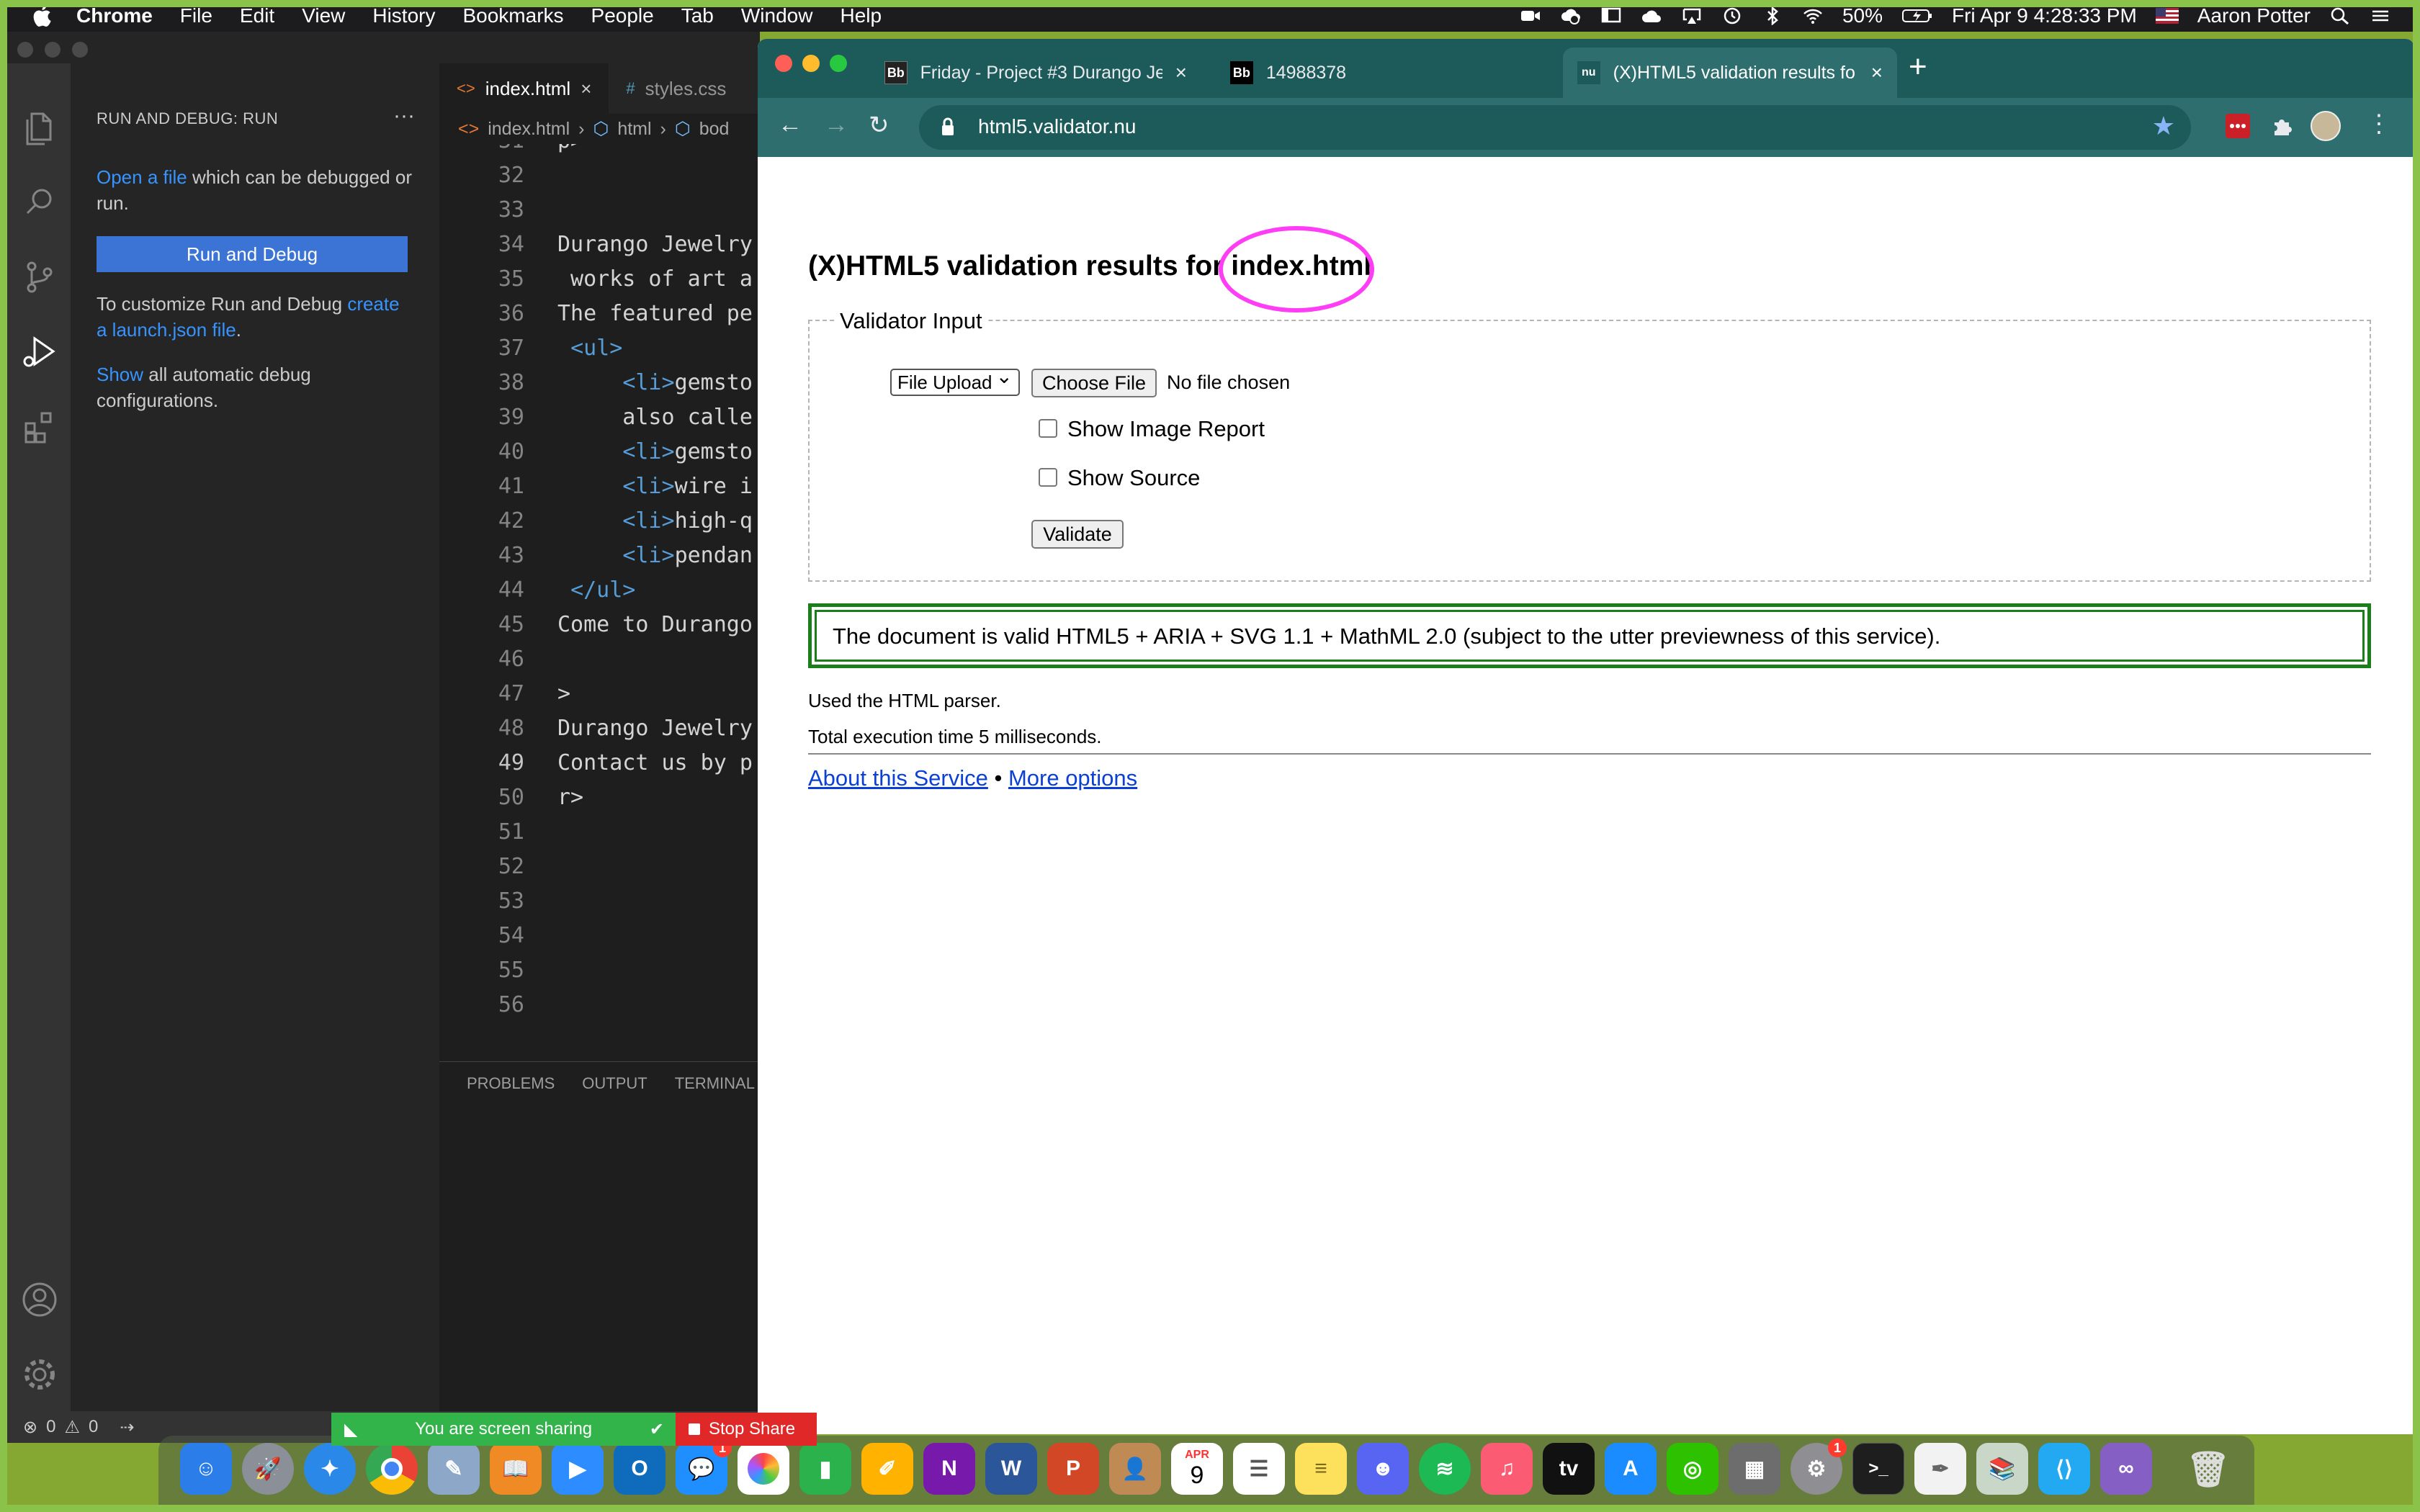 The width and height of the screenshot is (2420, 1512). Describe the element at coordinates (1571, 15) in the screenshot. I see `cloud-sync-icon` at that location.